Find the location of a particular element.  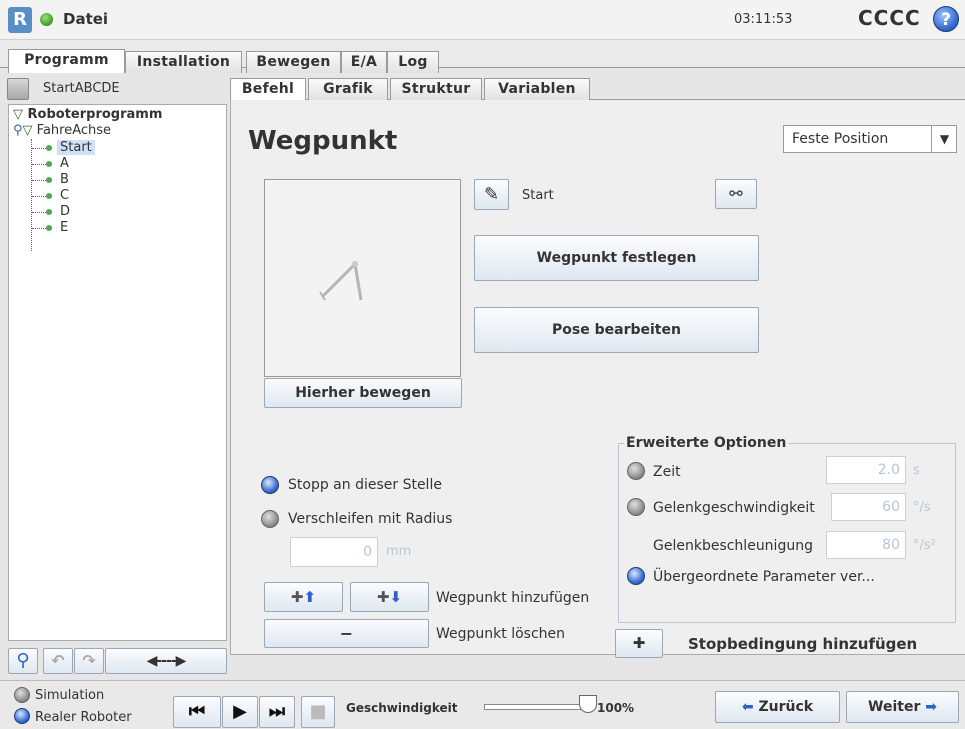

parent-params-radio is located at coordinates (636, 576).